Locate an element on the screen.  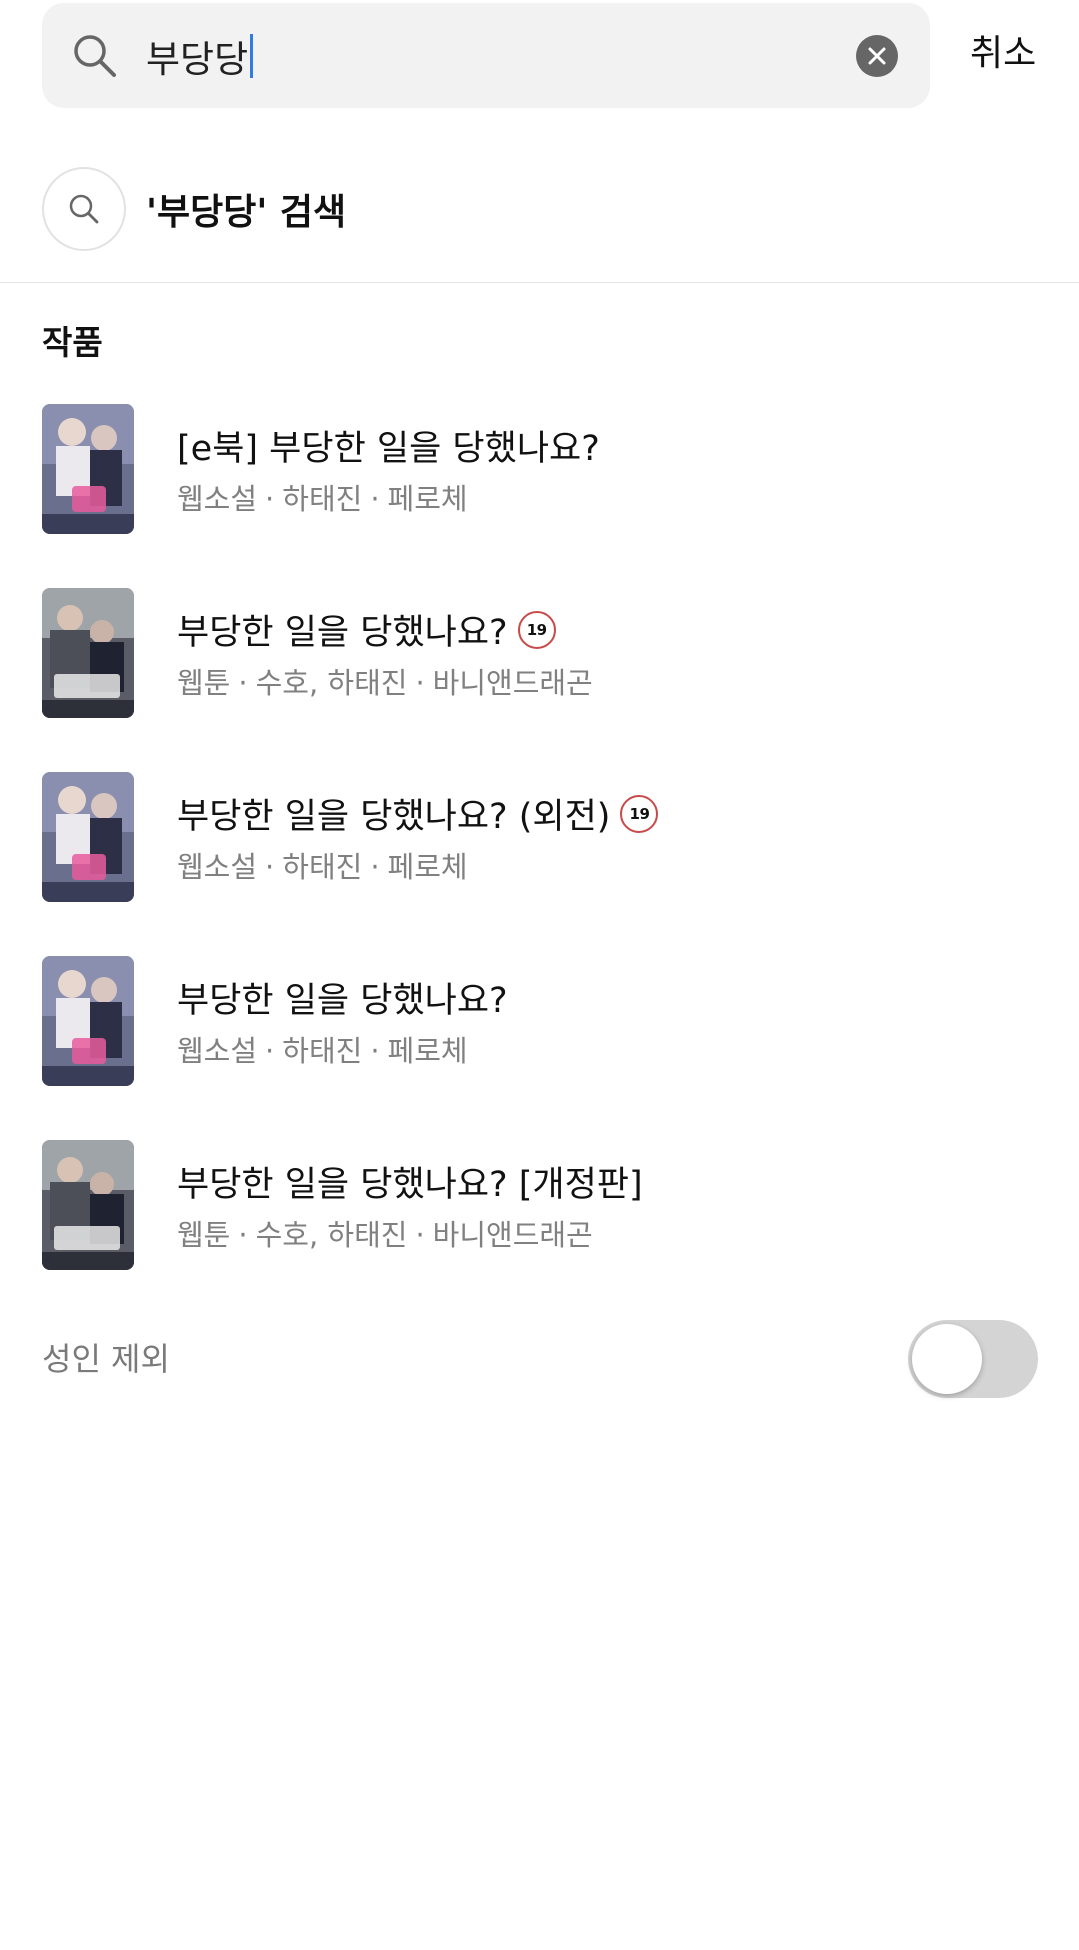
adult-filter-label: 성인 제외 is located at coordinates (106, 1359).